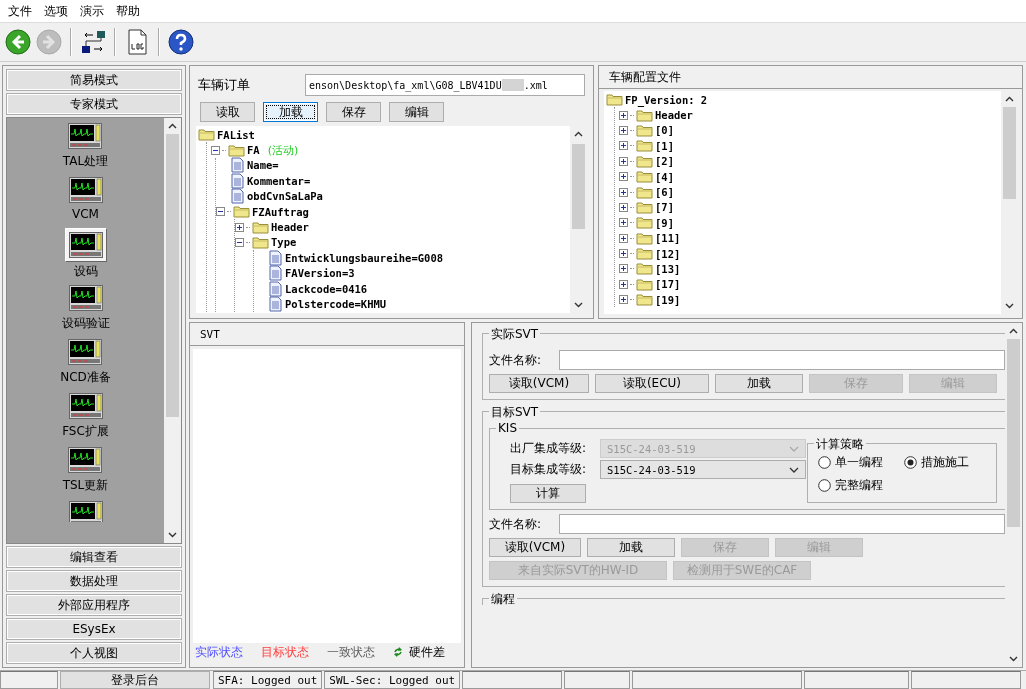  Describe the element at coordinates (56, 11) in the screenshot. I see `menu-item: 选项` at that location.